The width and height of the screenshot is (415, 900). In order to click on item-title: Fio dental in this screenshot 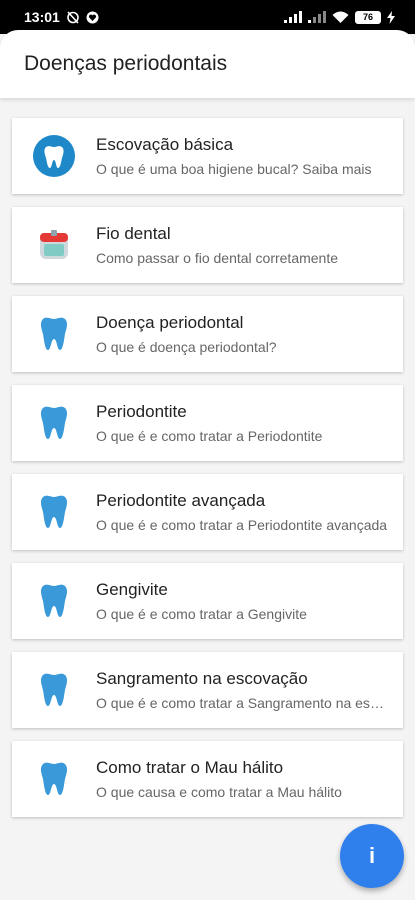, I will do `click(133, 233)`.